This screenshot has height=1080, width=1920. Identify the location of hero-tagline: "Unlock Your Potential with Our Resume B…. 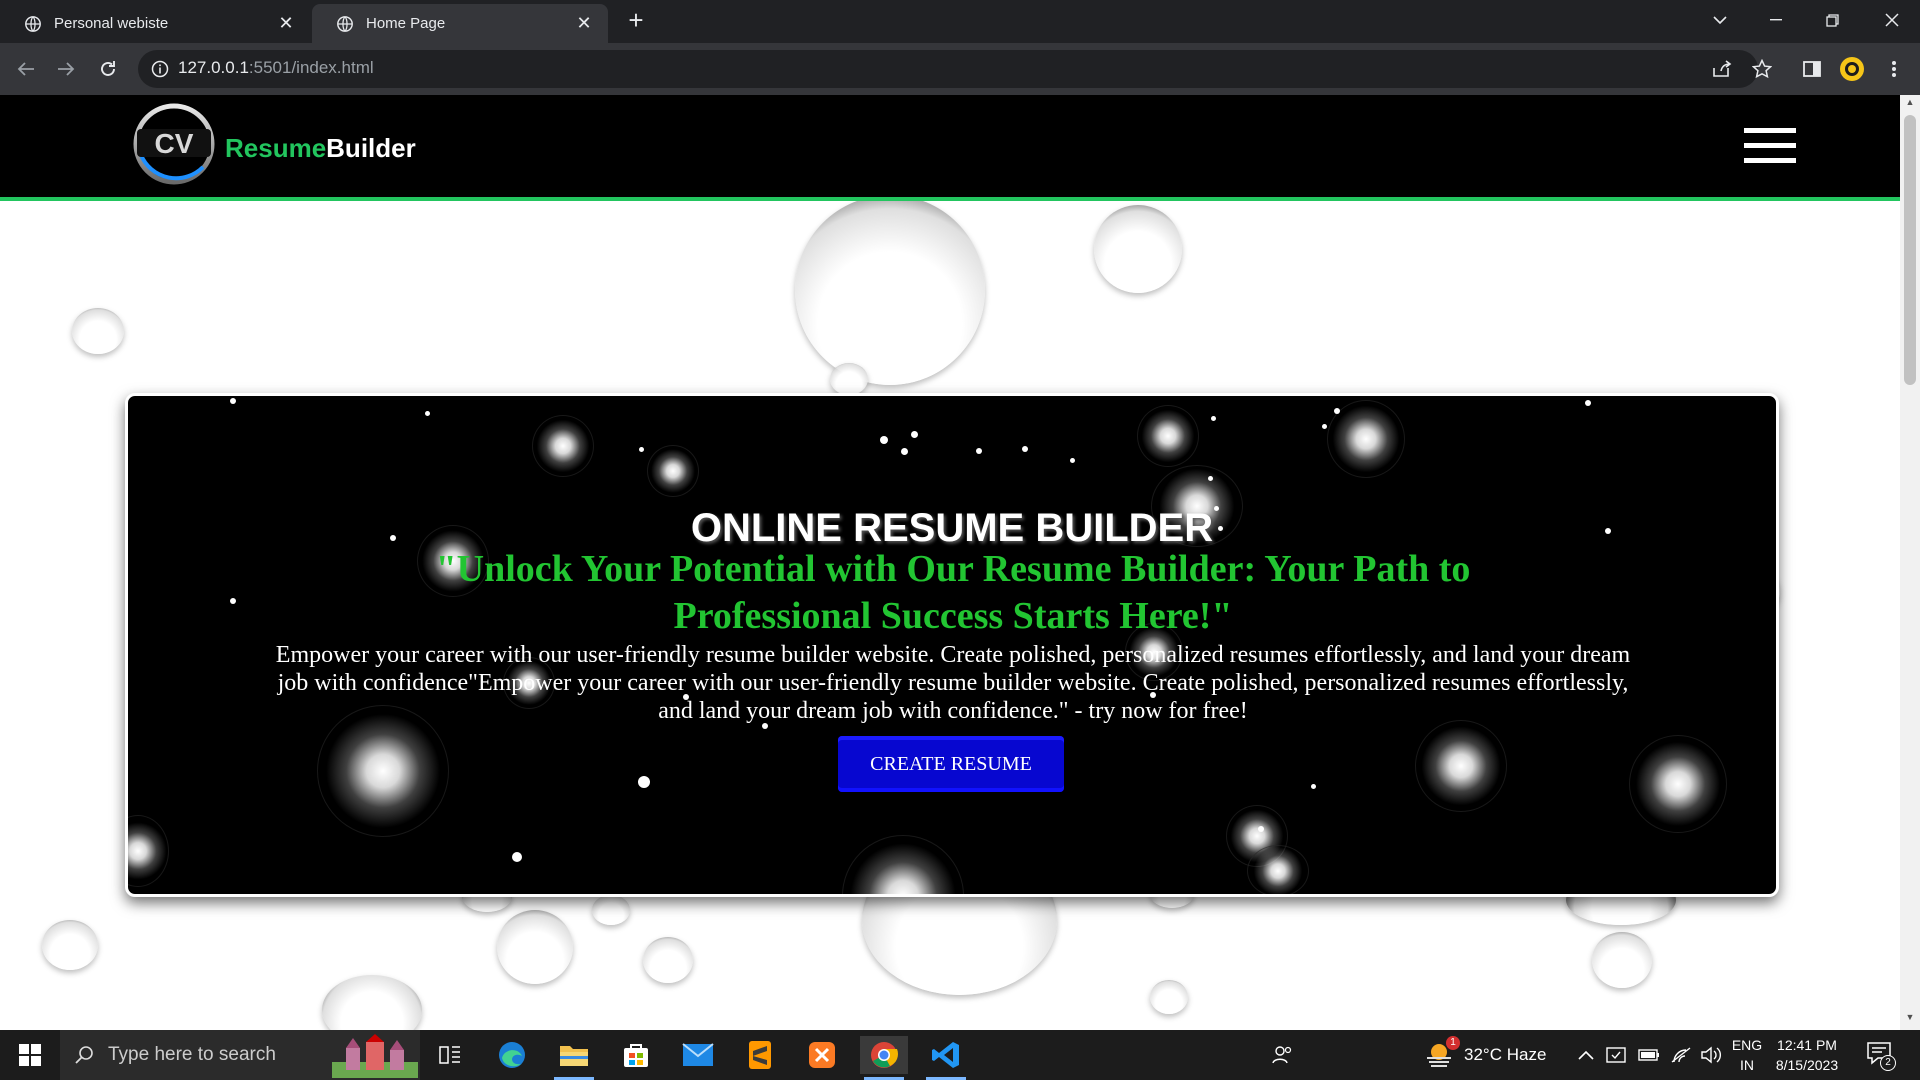
(953, 592).